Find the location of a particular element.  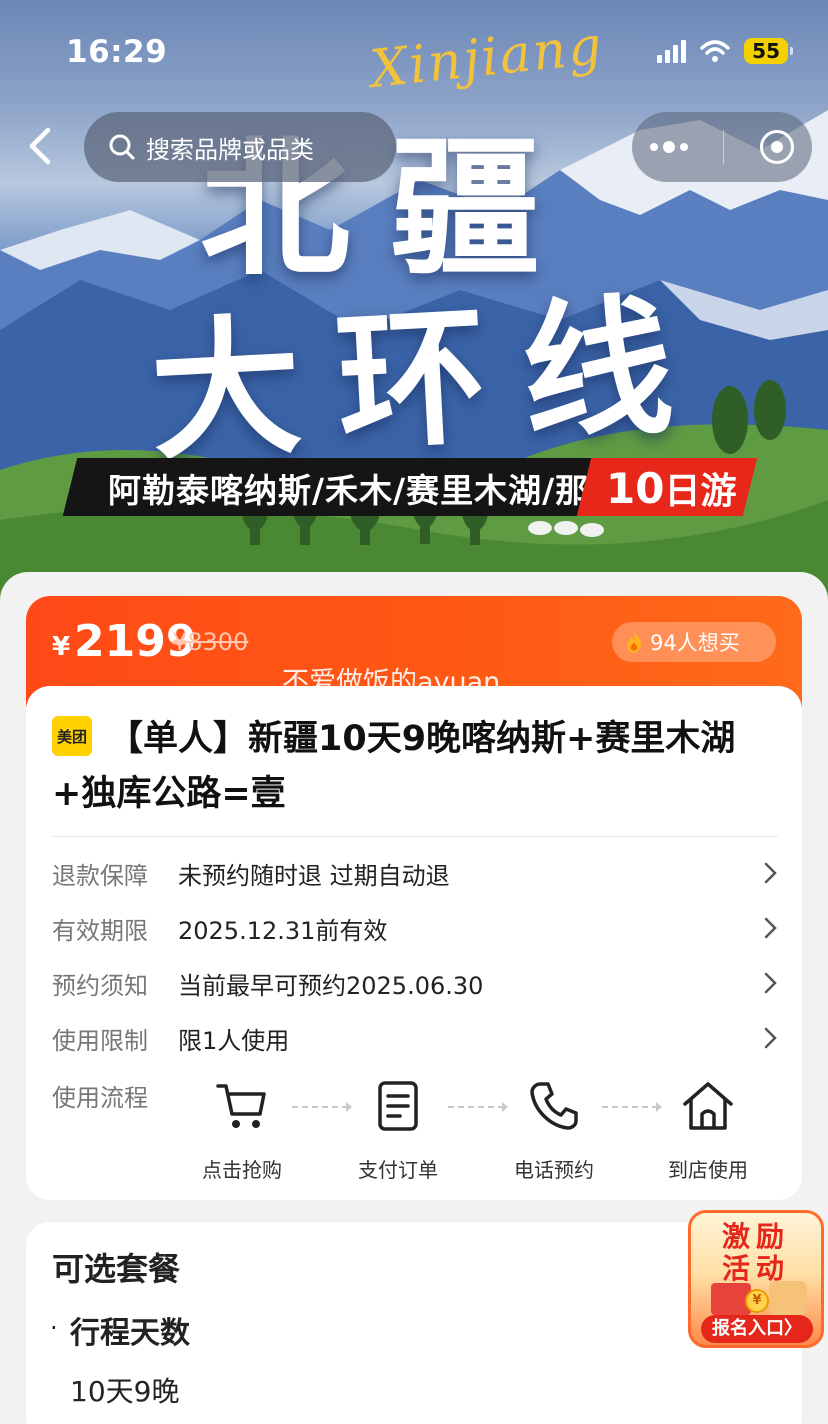

phone-icon is located at coordinates (554, 1106).